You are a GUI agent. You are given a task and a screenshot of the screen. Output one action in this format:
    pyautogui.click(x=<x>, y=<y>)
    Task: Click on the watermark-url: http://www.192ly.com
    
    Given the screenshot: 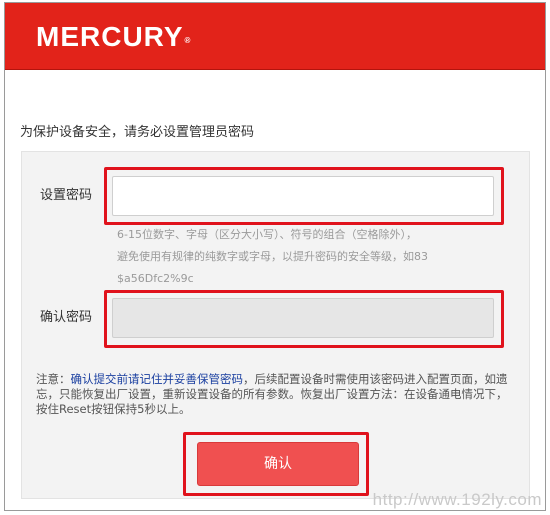 What is the action you would take?
    pyautogui.click(x=457, y=499)
    